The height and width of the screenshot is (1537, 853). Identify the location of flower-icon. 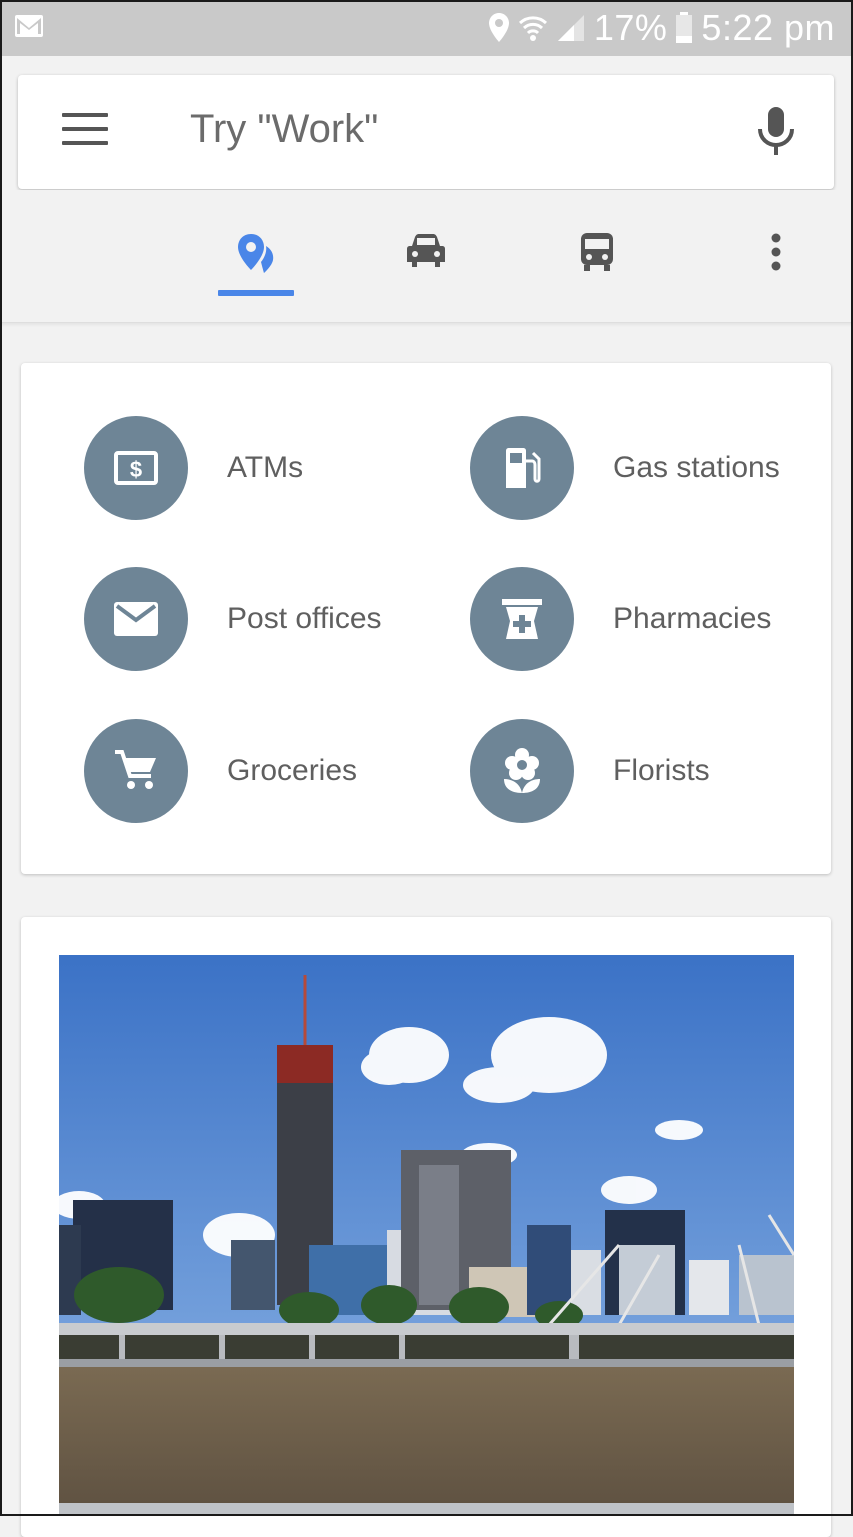
(522, 771).